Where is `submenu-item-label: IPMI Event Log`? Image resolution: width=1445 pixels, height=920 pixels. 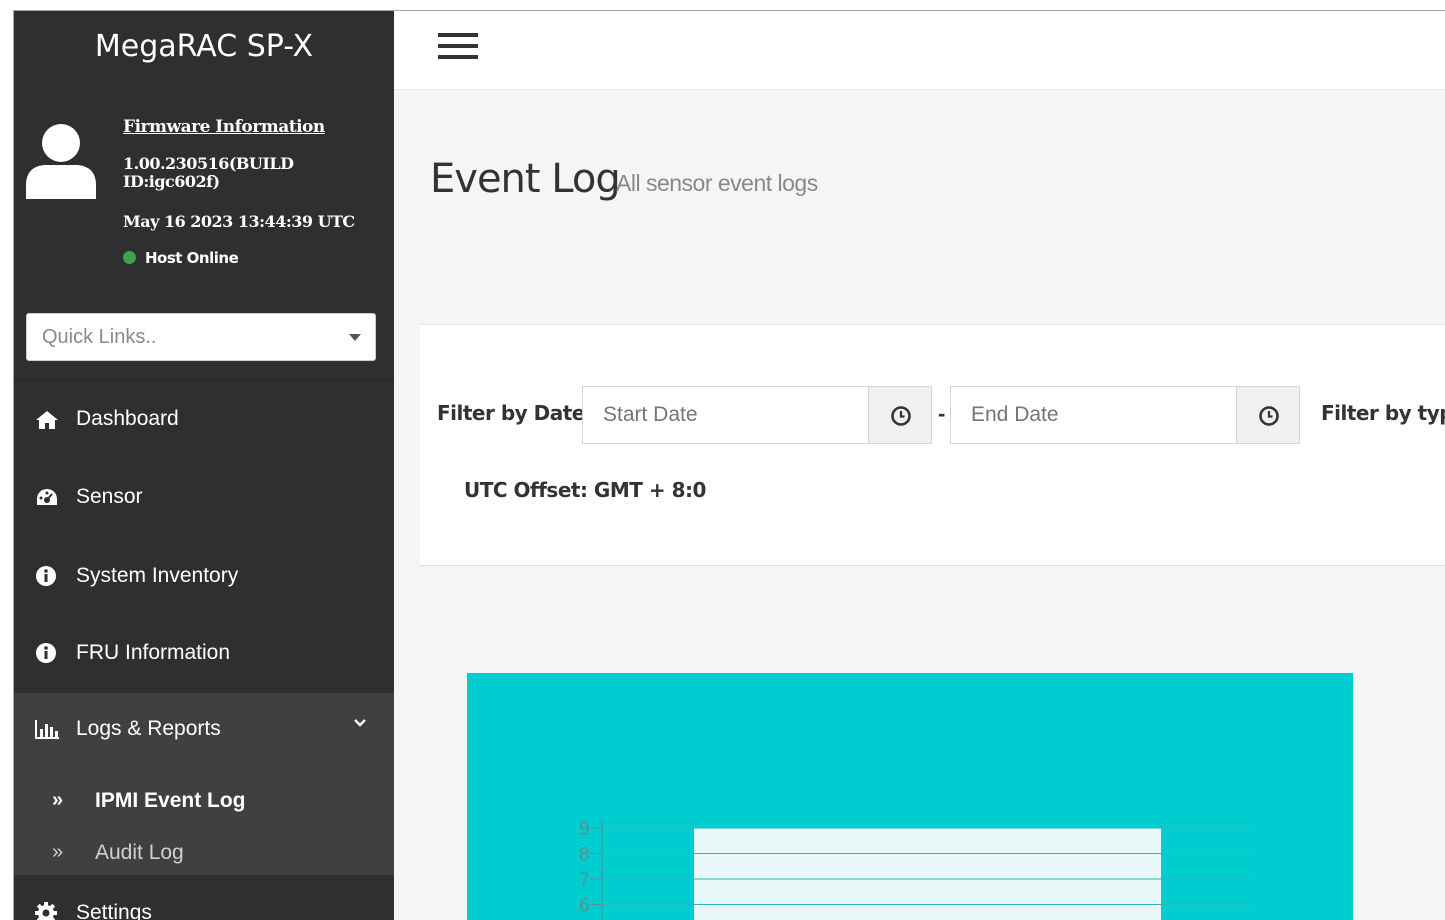
submenu-item-label: IPMI Event Log is located at coordinates (170, 800).